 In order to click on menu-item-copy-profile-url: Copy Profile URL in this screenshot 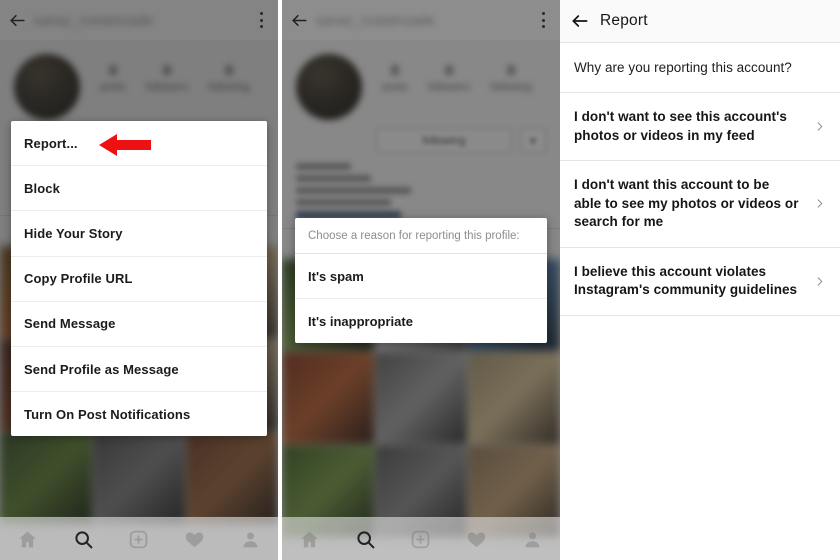, I will do `click(139, 279)`.